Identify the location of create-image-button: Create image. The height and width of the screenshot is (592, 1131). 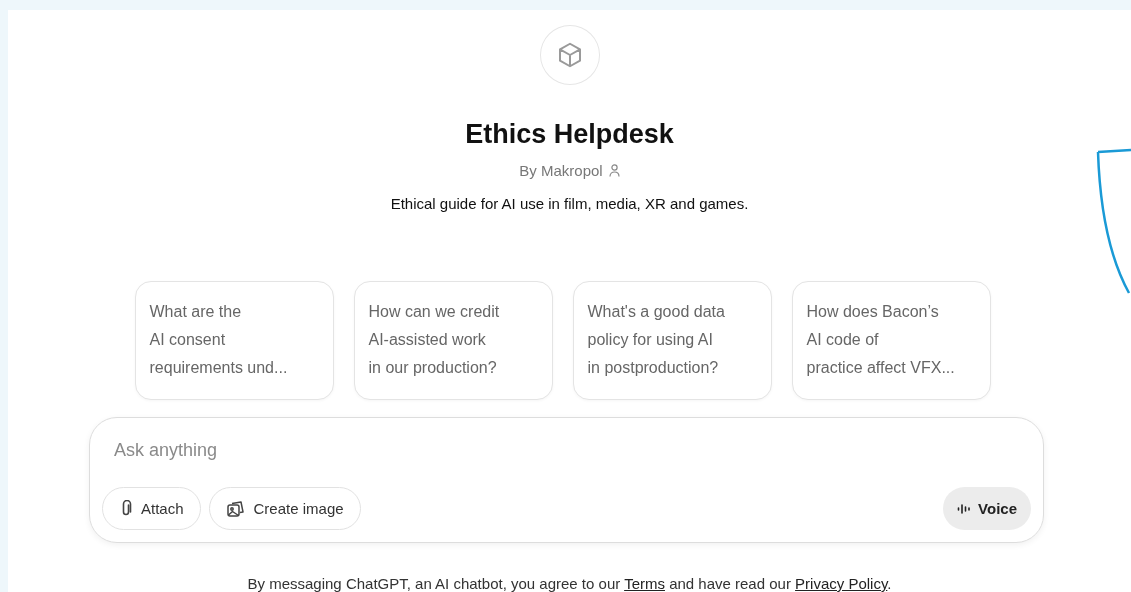
(284, 508).